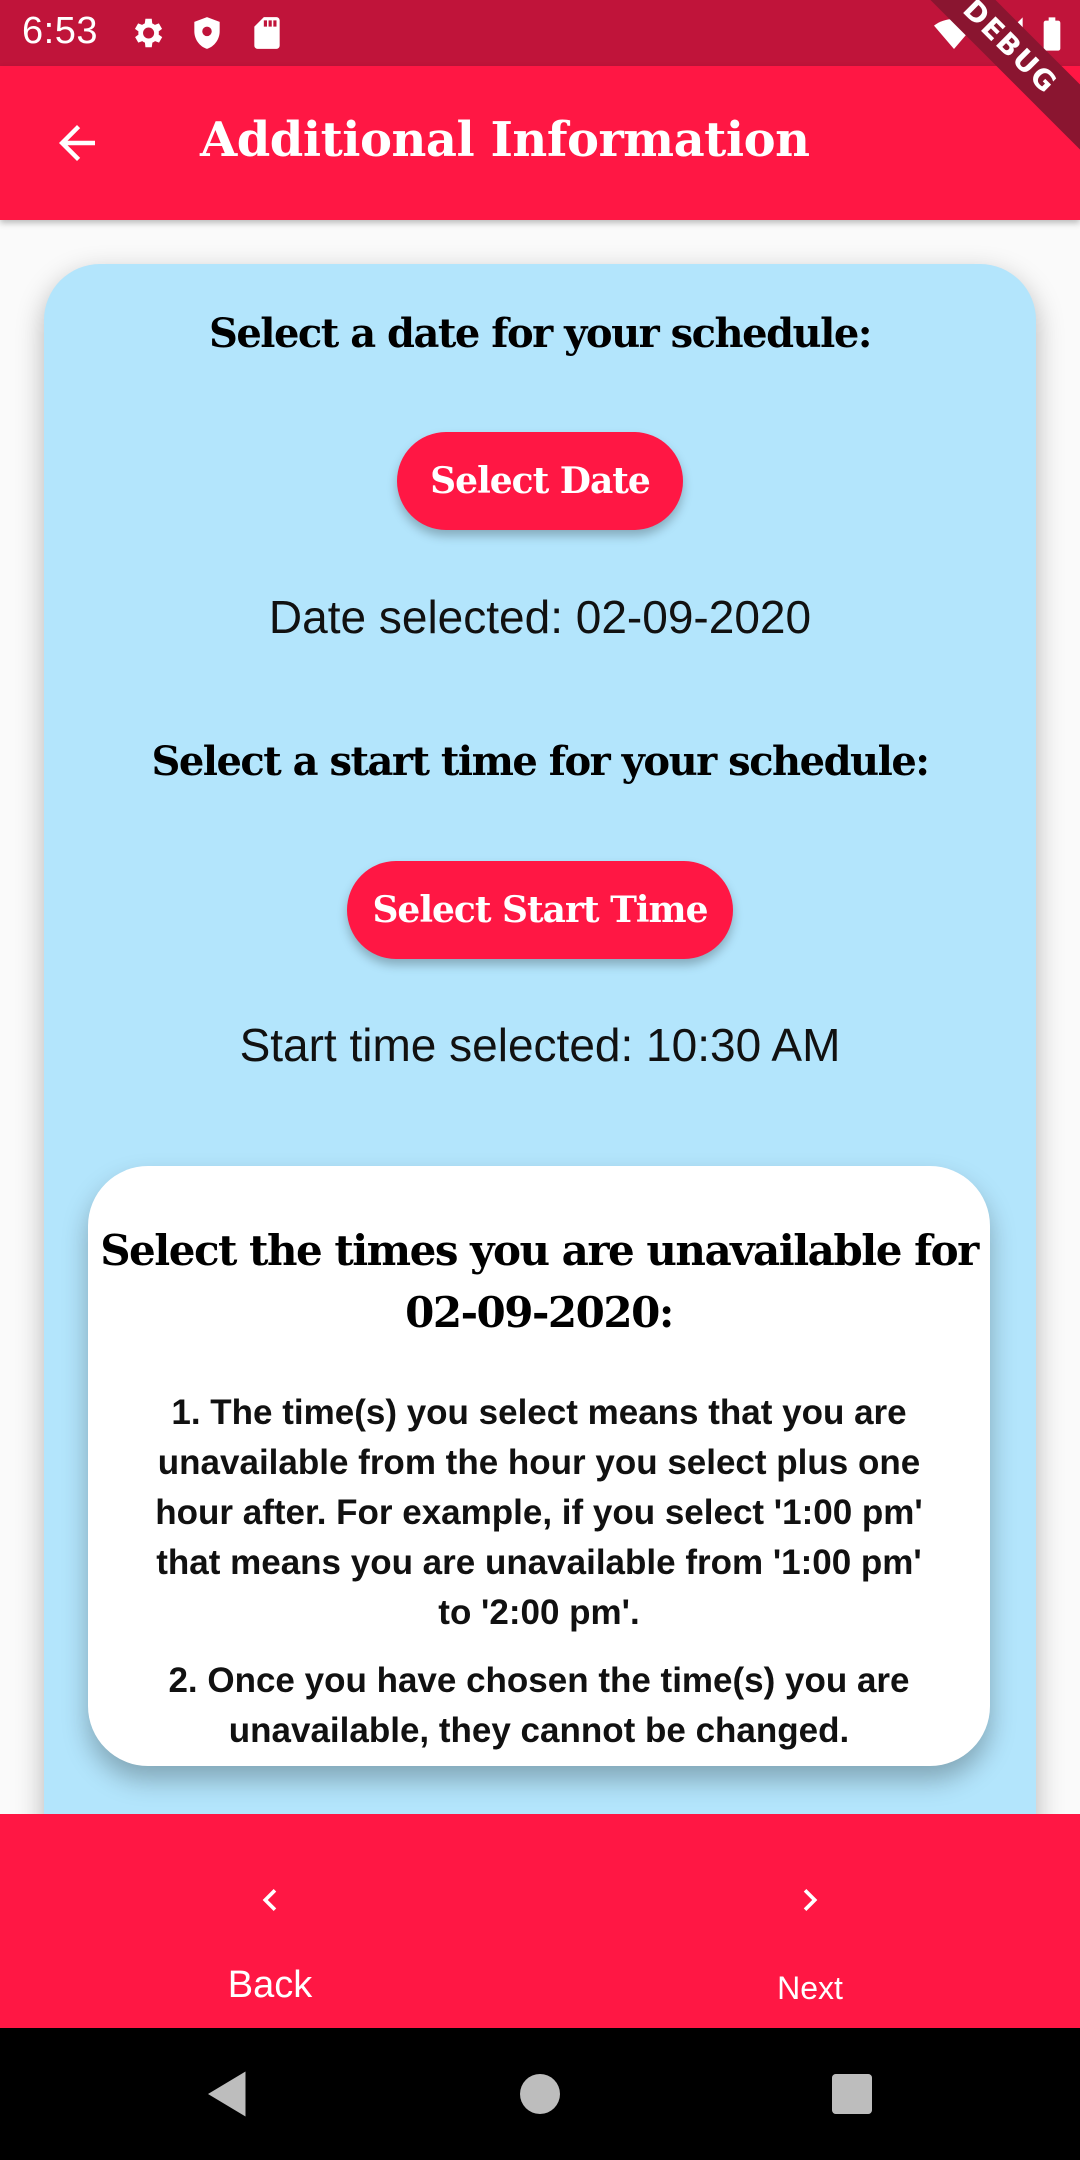 This screenshot has height=2160, width=1080. What do you see at coordinates (852, 2094) in the screenshot?
I see `nav-recents-icon` at bounding box center [852, 2094].